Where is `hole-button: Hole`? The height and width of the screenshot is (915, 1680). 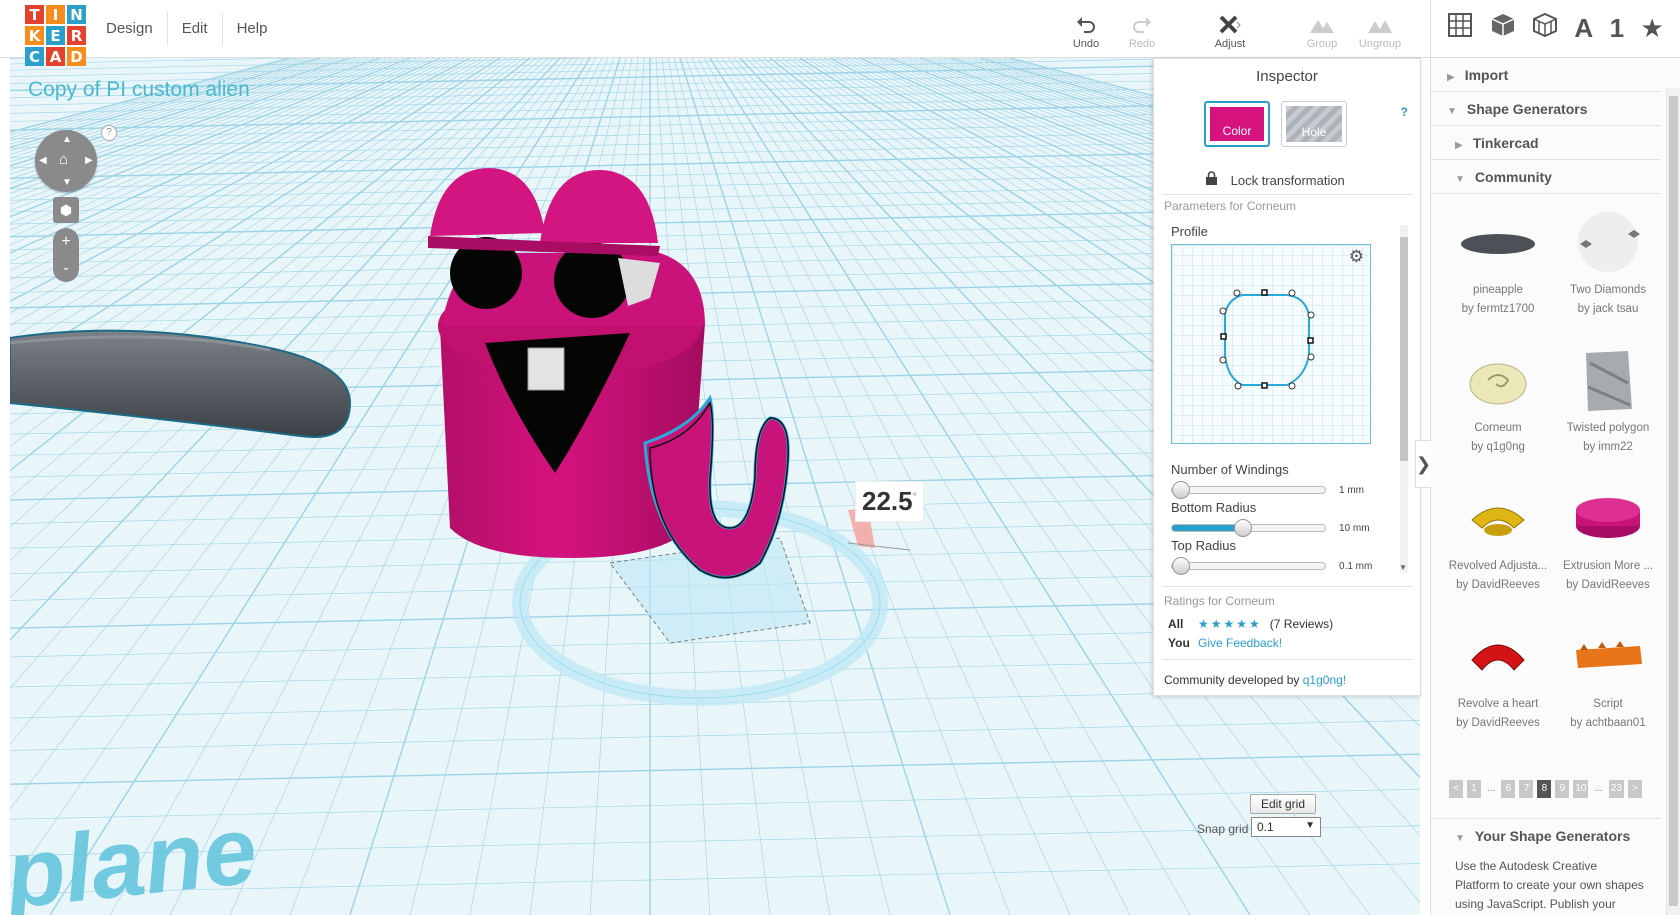
hole-button: Hole is located at coordinates (1314, 124).